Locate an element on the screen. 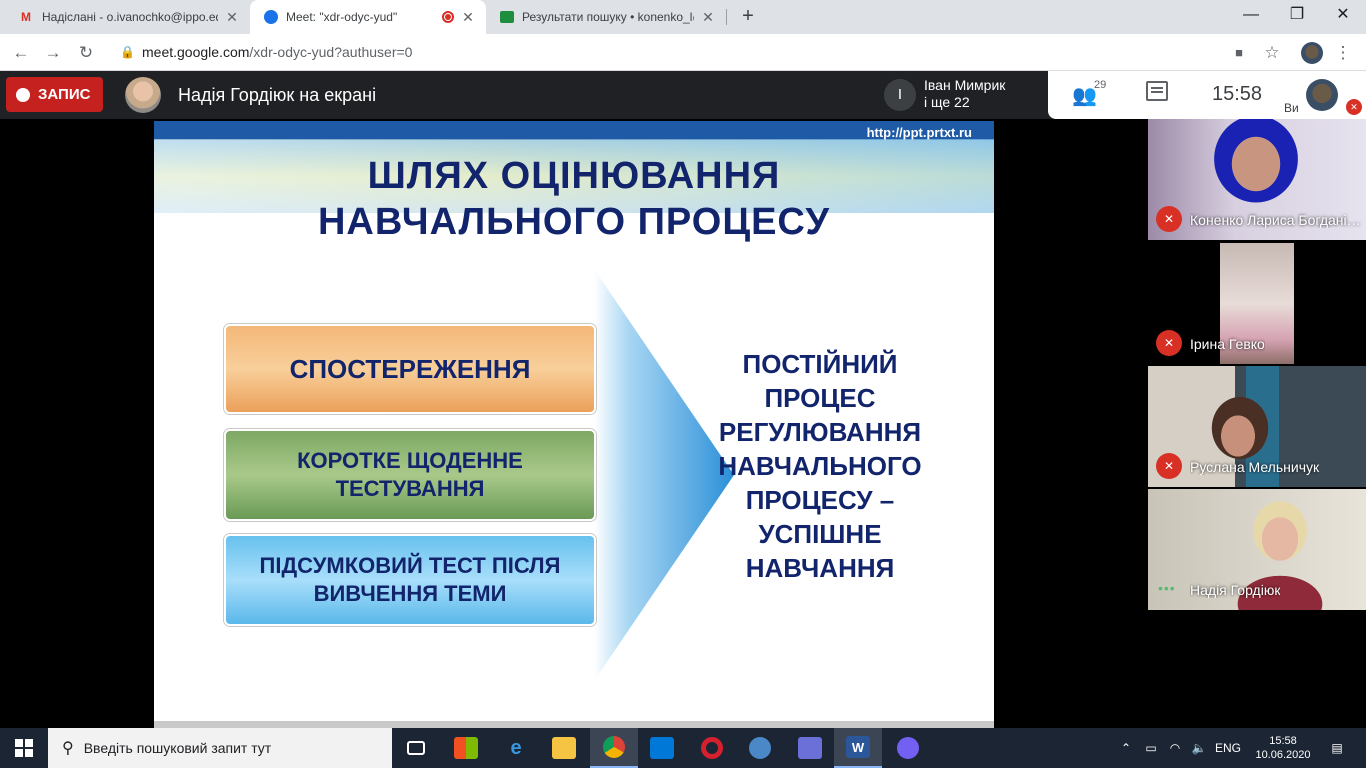 This screenshot has width=1366, height=768. slide-footer-bar is located at coordinates (574, 724).